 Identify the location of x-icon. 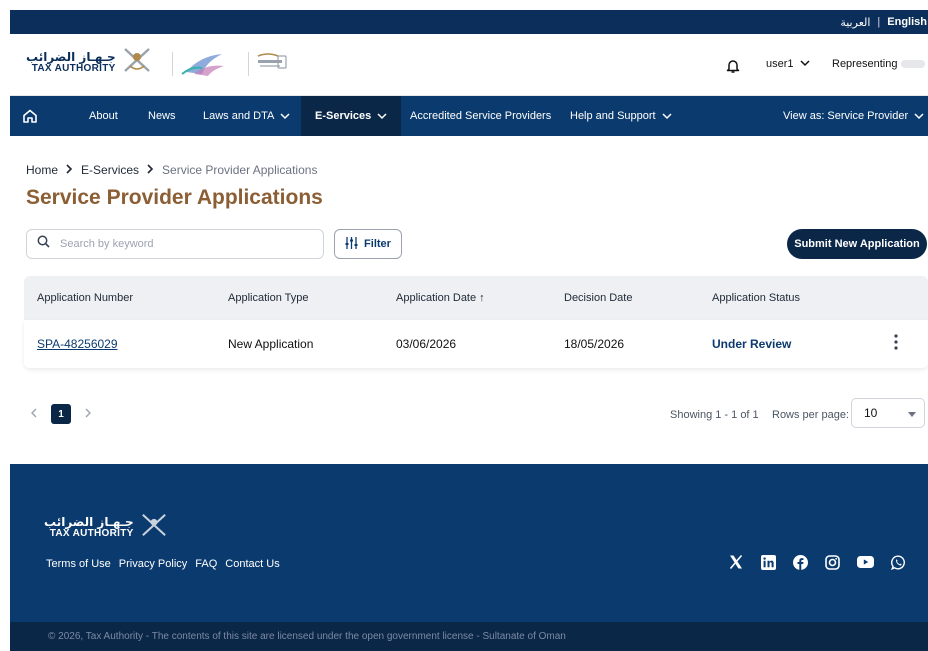
(736, 562).